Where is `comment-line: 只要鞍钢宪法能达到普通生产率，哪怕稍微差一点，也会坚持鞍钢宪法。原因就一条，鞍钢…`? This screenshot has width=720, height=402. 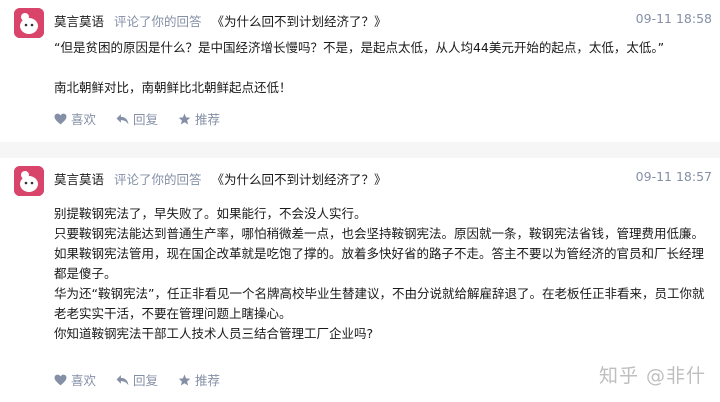 comment-line: 只要鞍钢宪法能达到普通生产率，哪怕稍微差一点，也会坚持鞍钢宪法。原因就一条，鞍钢… is located at coordinates (379, 233).